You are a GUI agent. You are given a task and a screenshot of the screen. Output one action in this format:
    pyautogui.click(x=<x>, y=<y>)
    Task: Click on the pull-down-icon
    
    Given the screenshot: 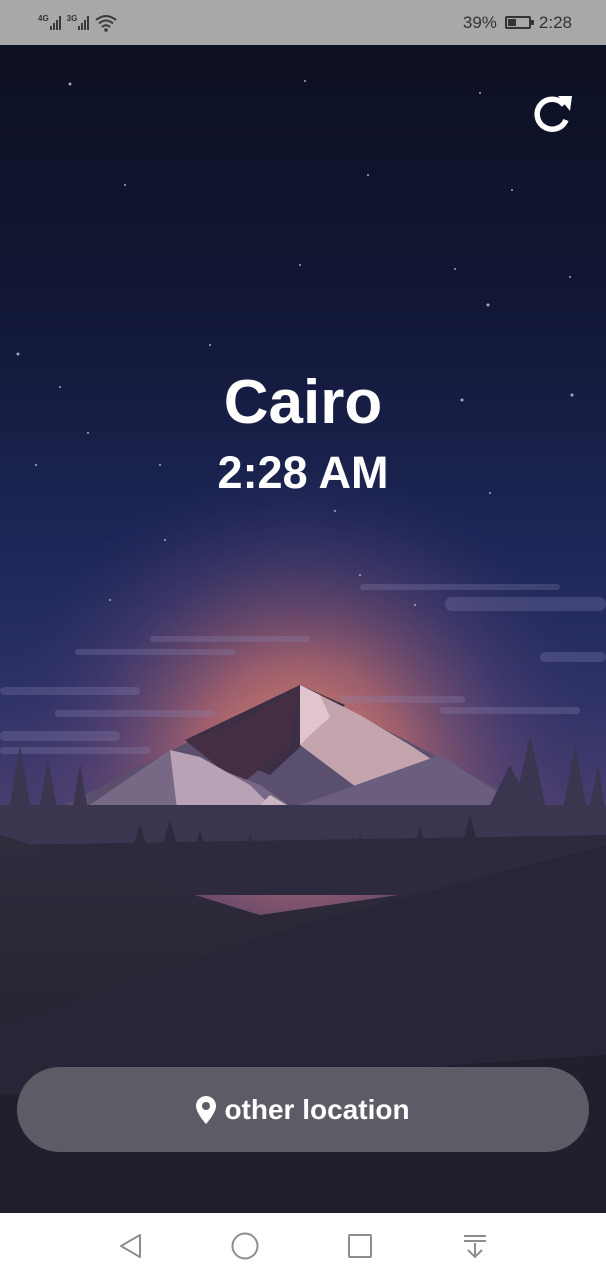 What is the action you would take?
    pyautogui.click(x=475, y=1247)
    